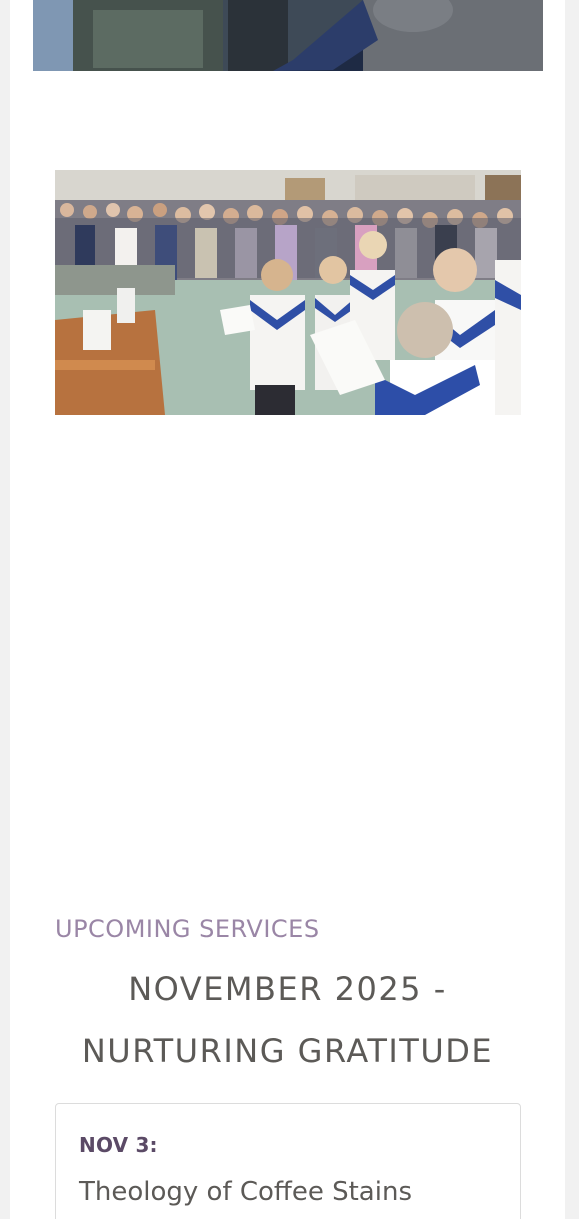 The width and height of the screenshot is (579, 1219). Describe the element at coordinates (287, 1020) in the screenshot. I see `month-theme-title: NOVEMBER 2025 - NURTURING GRATITUDE` at that location.